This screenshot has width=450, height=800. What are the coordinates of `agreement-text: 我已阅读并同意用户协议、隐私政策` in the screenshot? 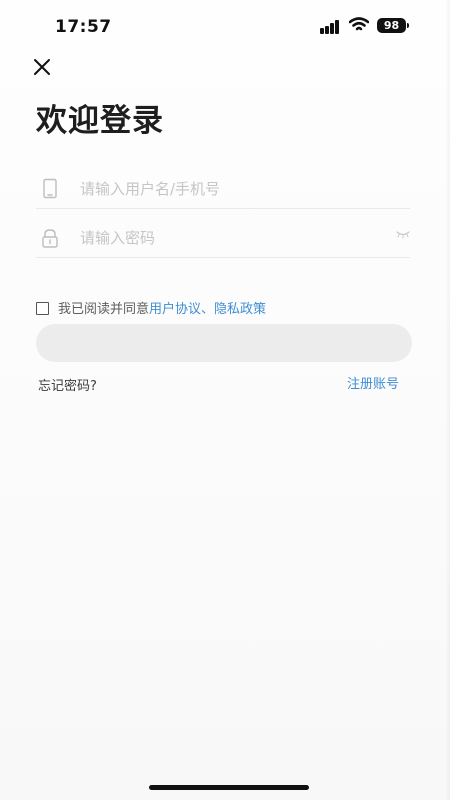 It's located at (162, 307).